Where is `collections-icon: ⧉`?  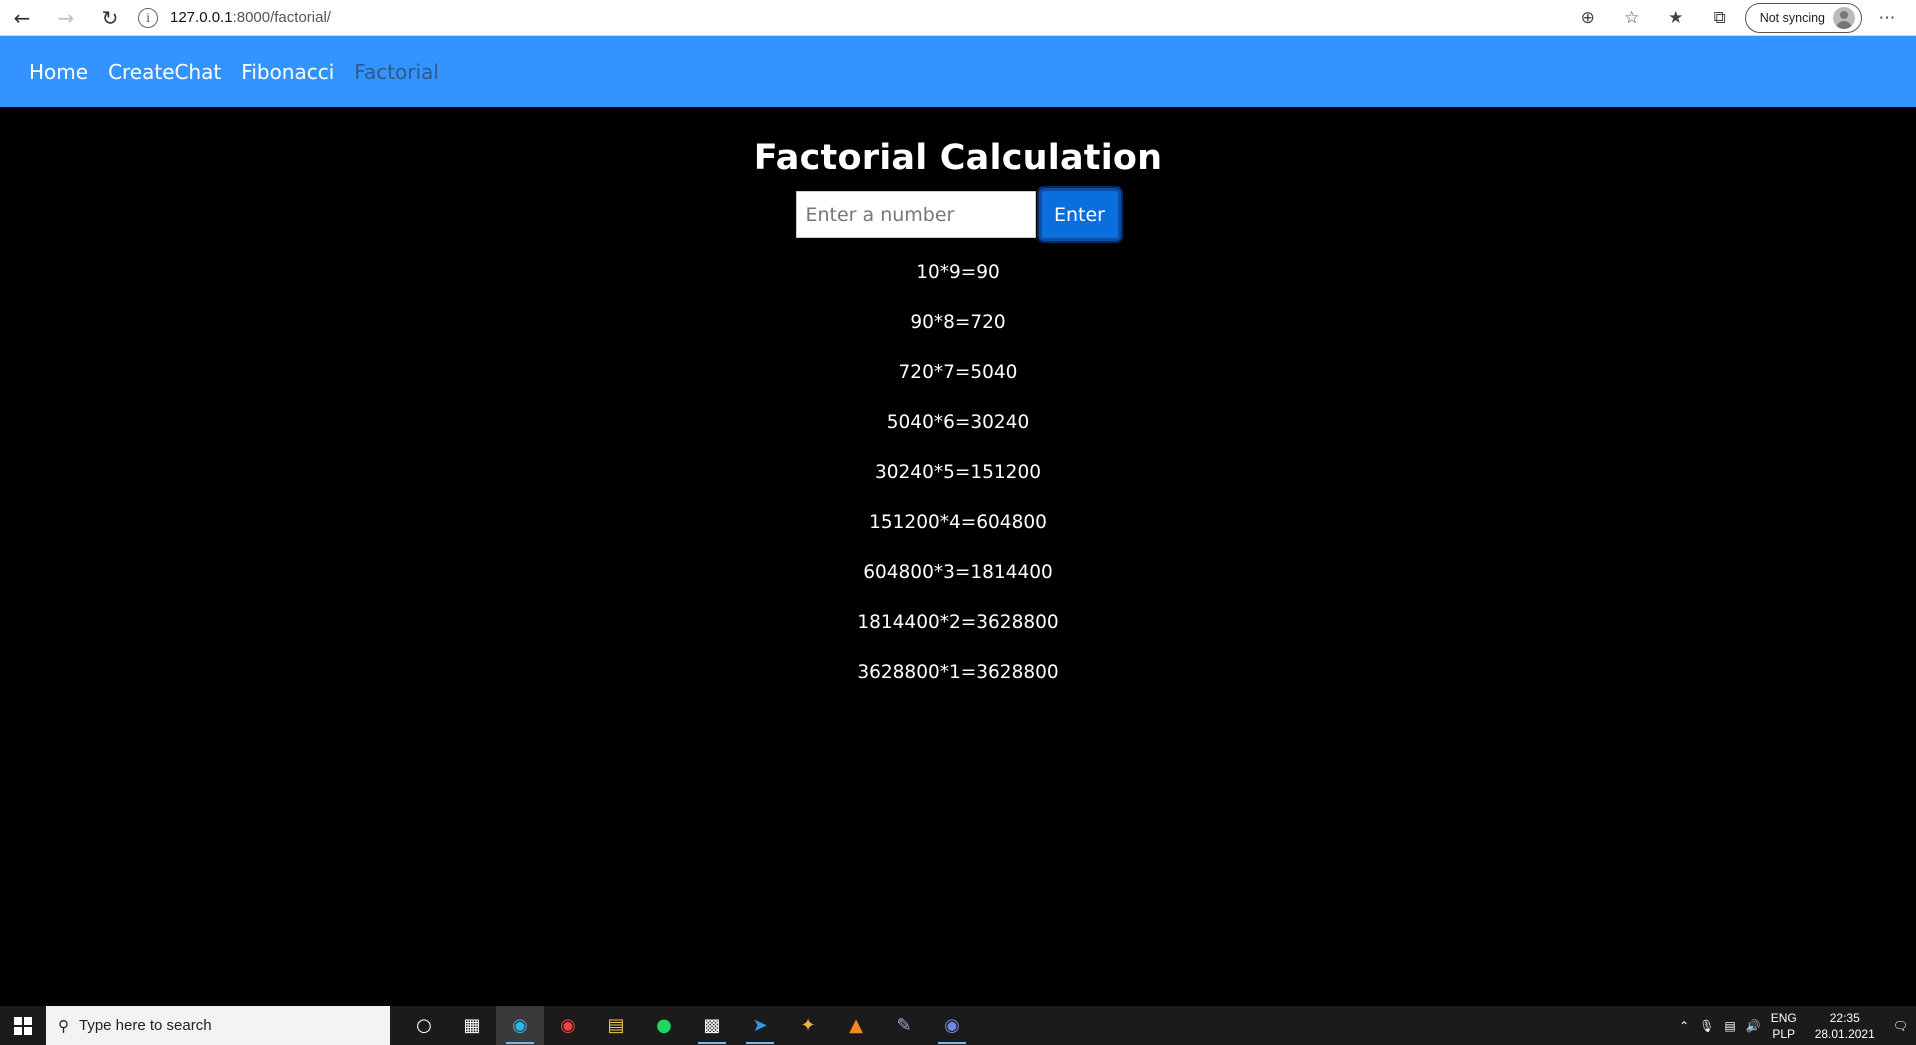 collections-icon: ⧉ is located at coordinates (1720, 18).